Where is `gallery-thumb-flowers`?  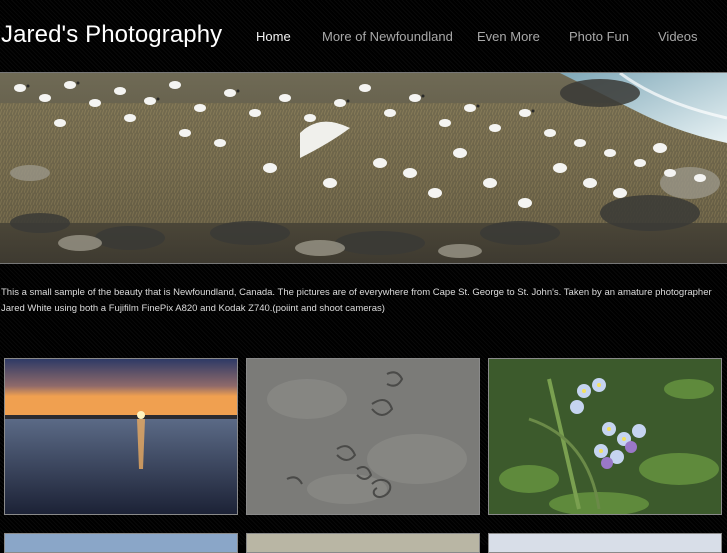 gallery-thumb-flowers is located at coordinates (605, 436).